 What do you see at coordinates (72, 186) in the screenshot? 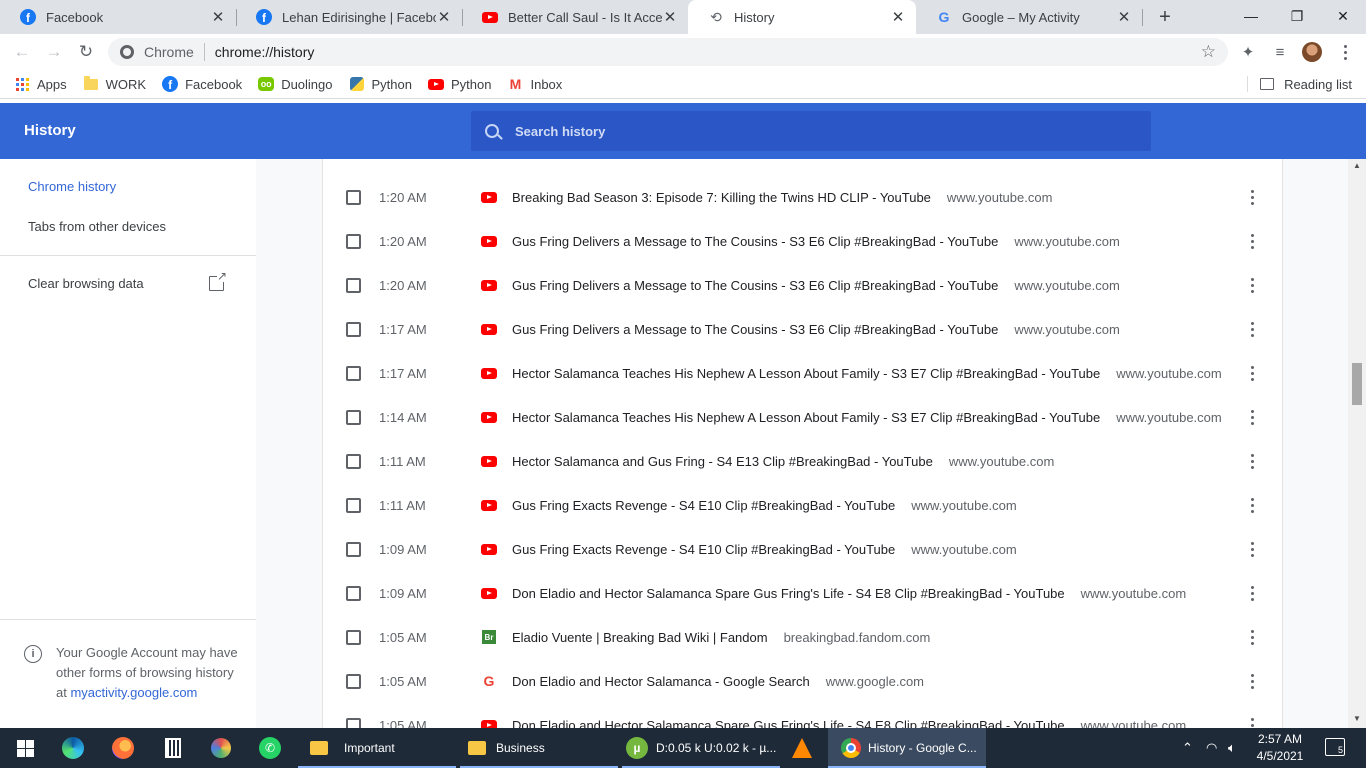
I see `sidebar-item-chrome-history: Chrome history` at bounding box center [72, 186].